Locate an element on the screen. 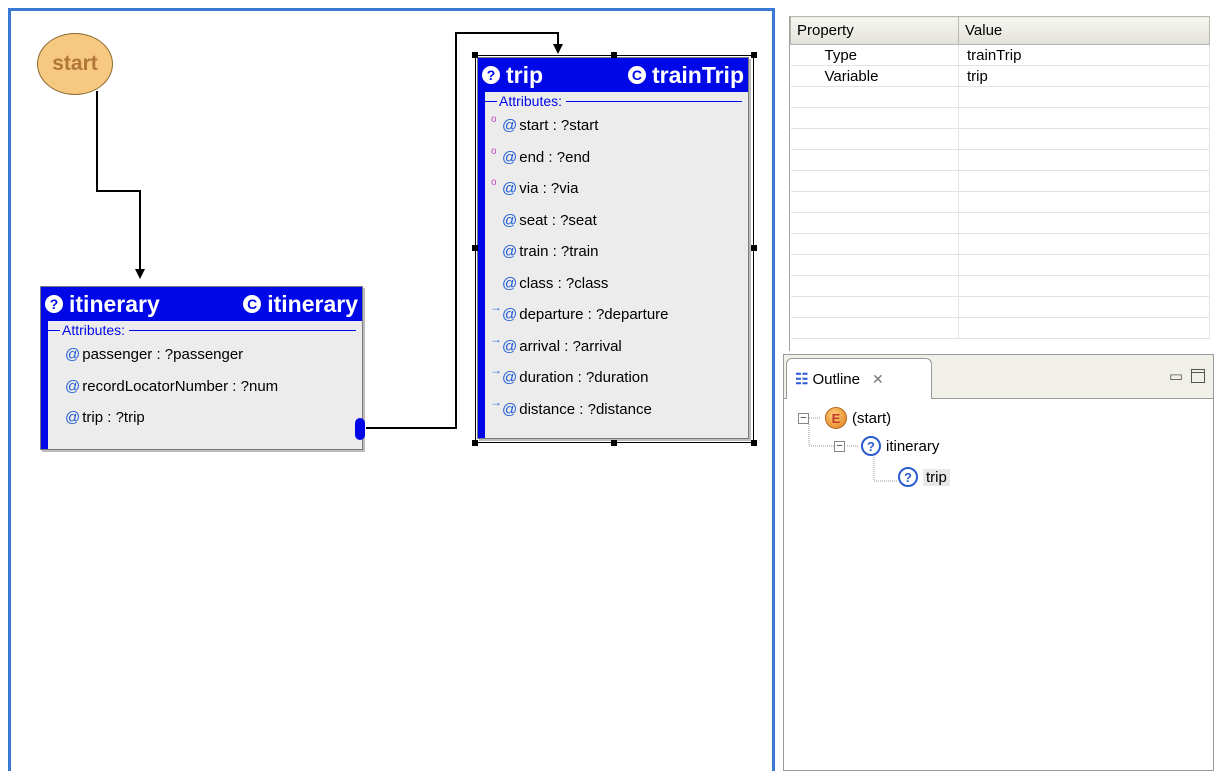  attribute-row: o @ via : ?via is located at coordinates (613, 189).